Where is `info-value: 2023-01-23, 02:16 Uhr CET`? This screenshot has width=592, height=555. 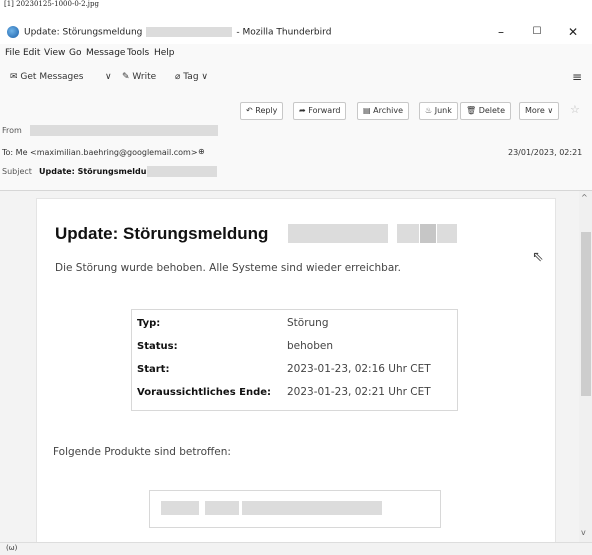
info-value: 2023-01-23, 02:16 Uhr CET is located at coordinates (359, 369).